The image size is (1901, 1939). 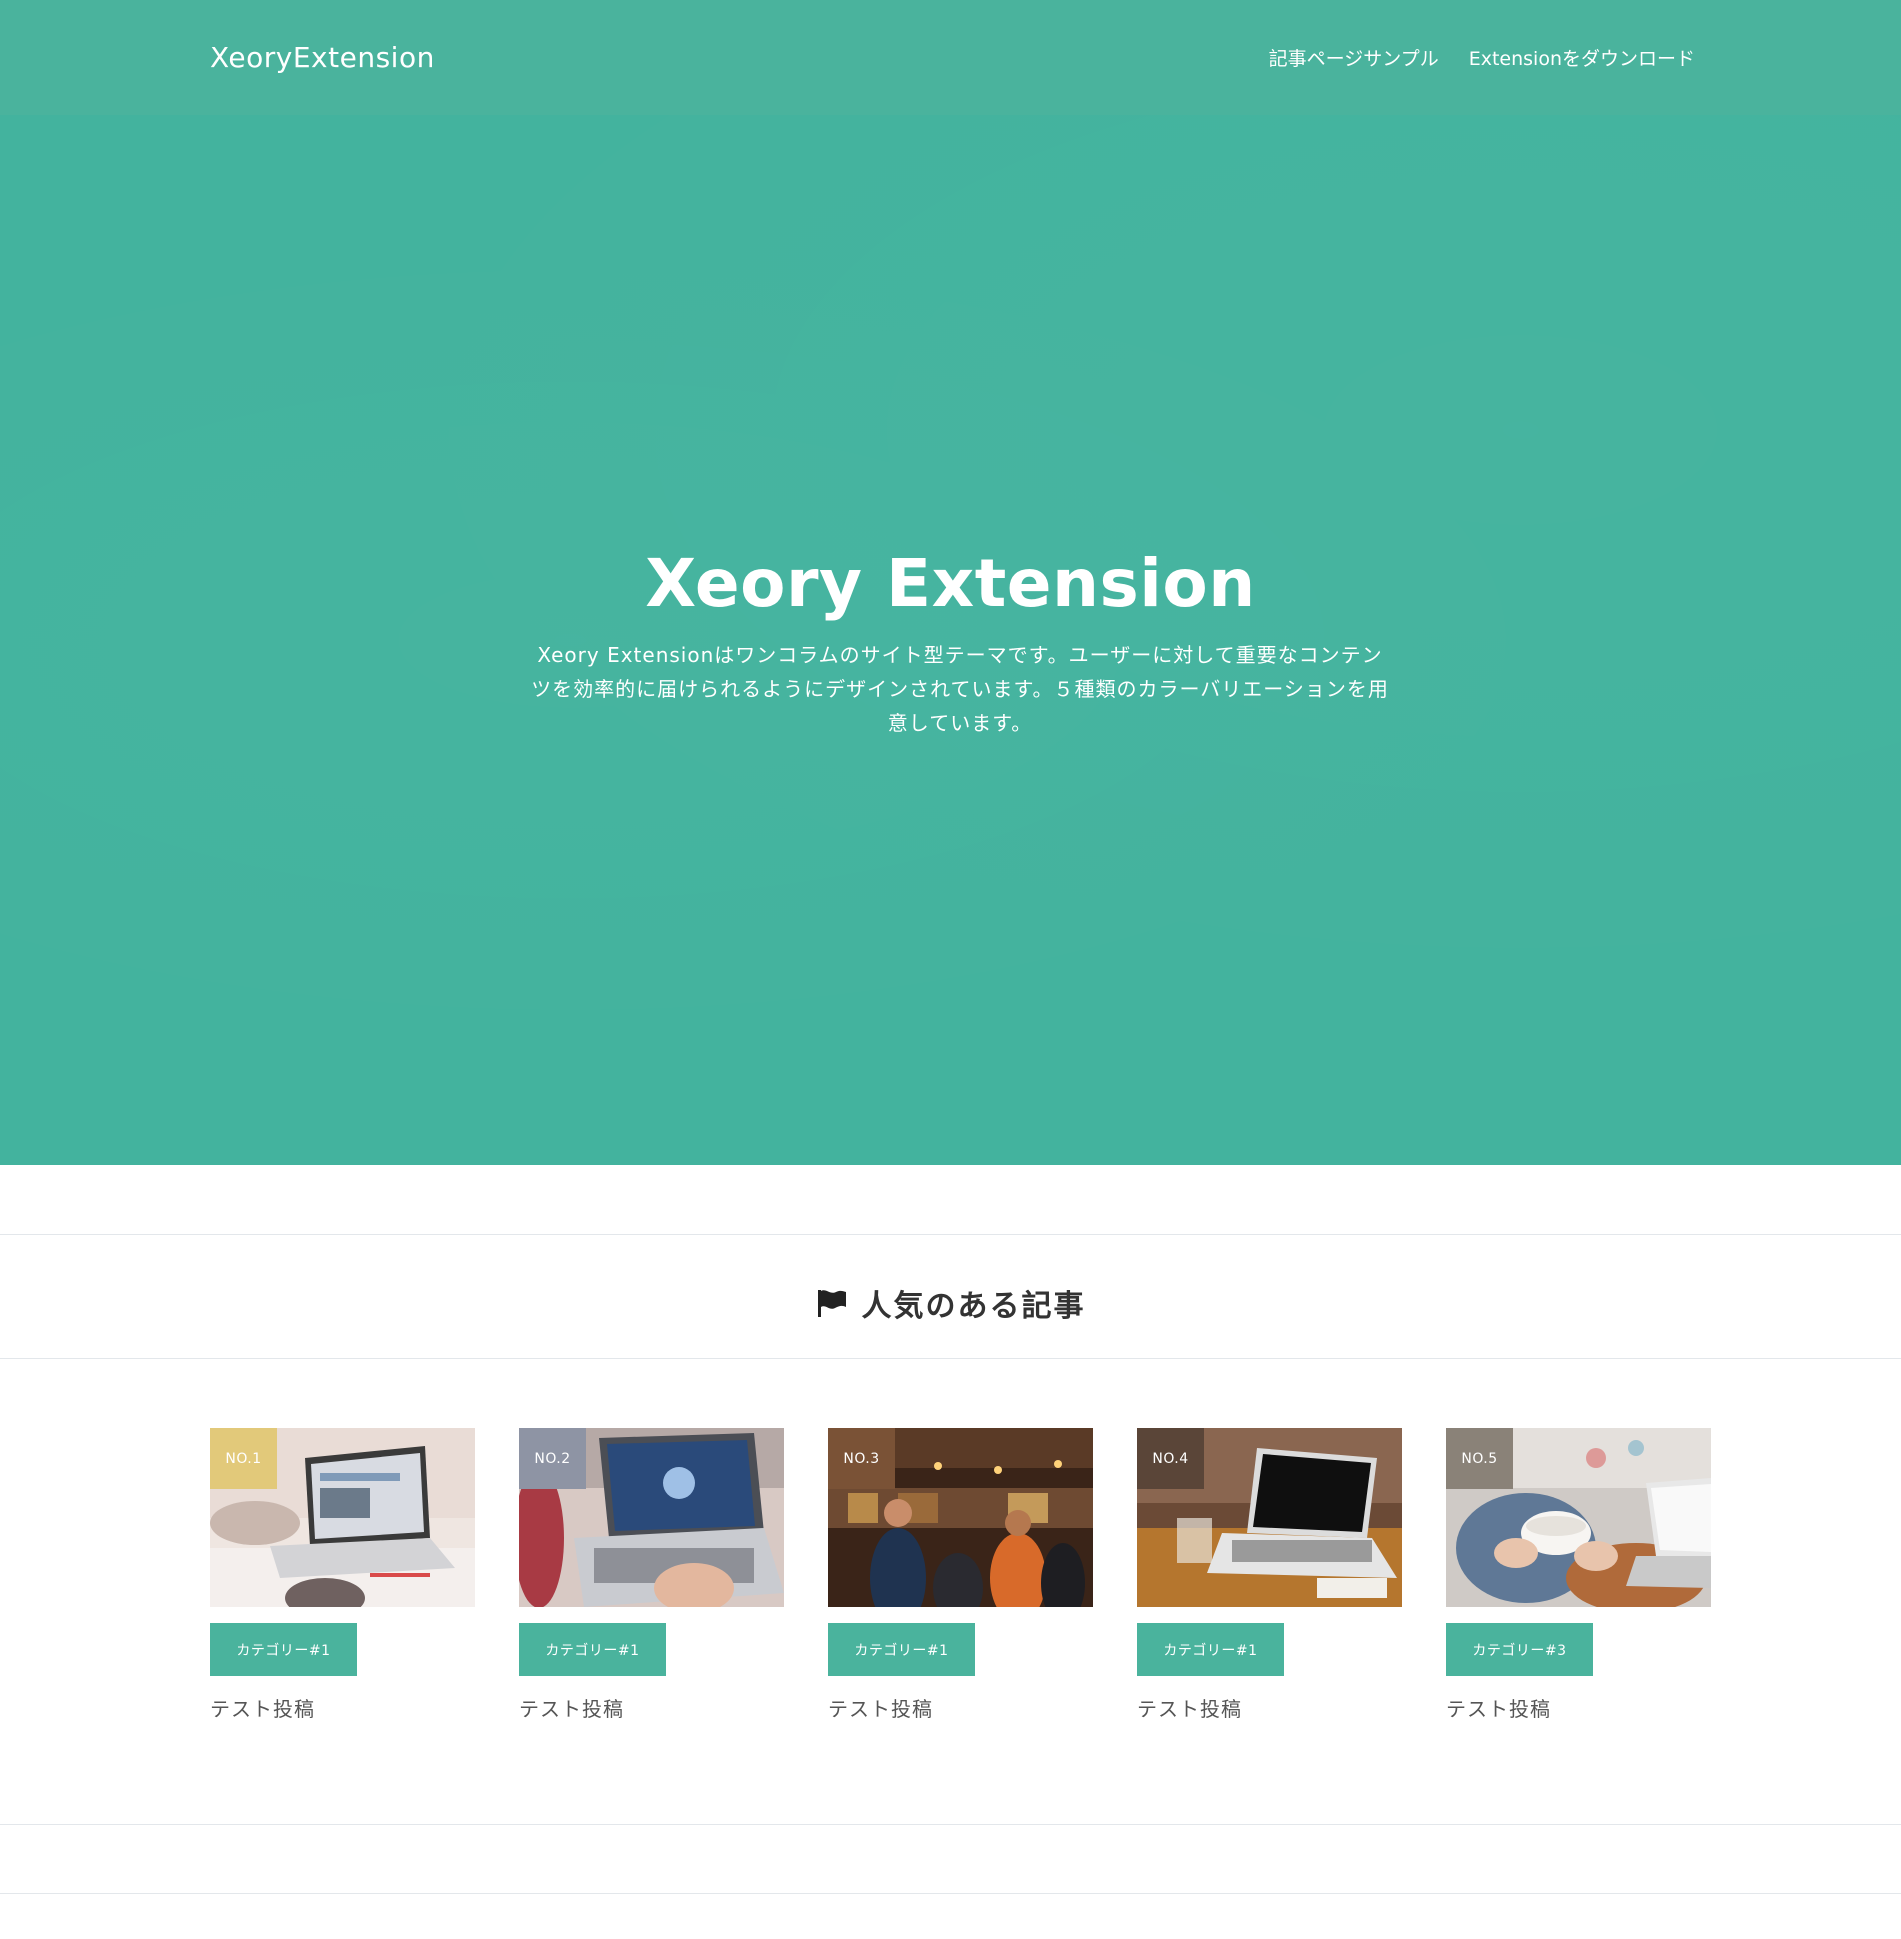 I want to click on post-card: NO.4 カテゴリー#1 テスト投稿, so click(x=1269, y=1574).